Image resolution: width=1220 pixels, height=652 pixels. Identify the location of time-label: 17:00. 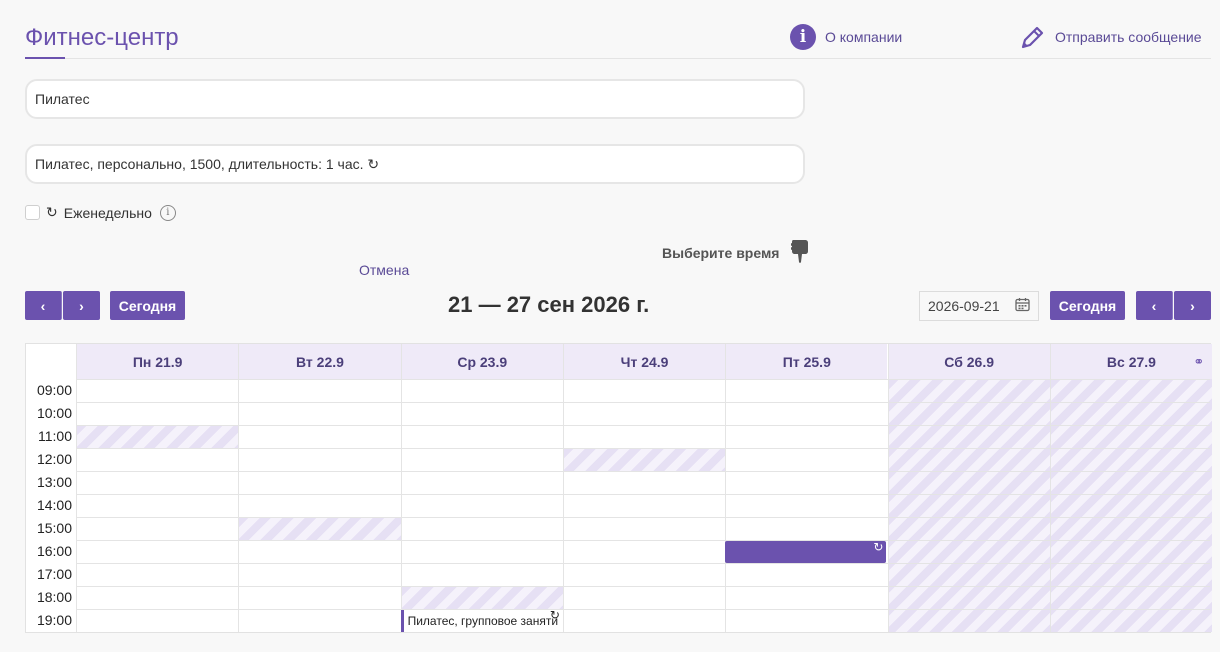
(54, 574).